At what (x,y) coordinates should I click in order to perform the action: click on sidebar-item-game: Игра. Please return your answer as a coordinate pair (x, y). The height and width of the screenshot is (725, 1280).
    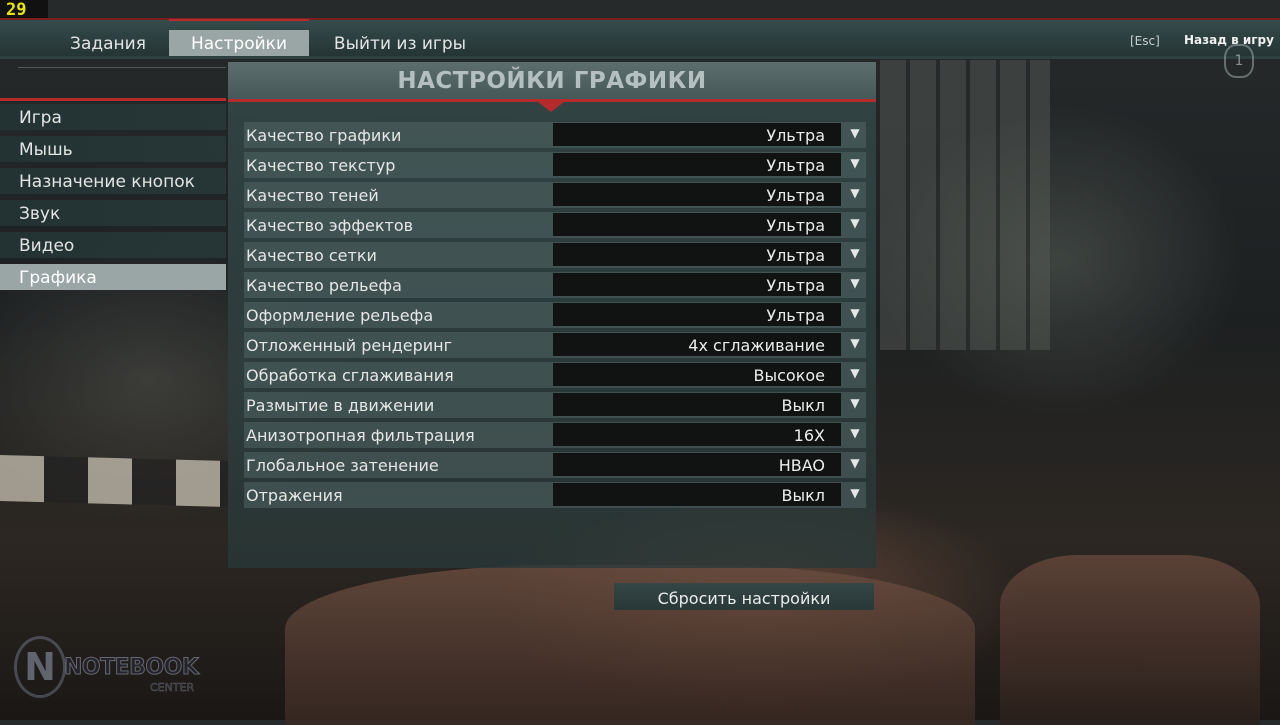
    Looking at the image, I should click on (113, 117).